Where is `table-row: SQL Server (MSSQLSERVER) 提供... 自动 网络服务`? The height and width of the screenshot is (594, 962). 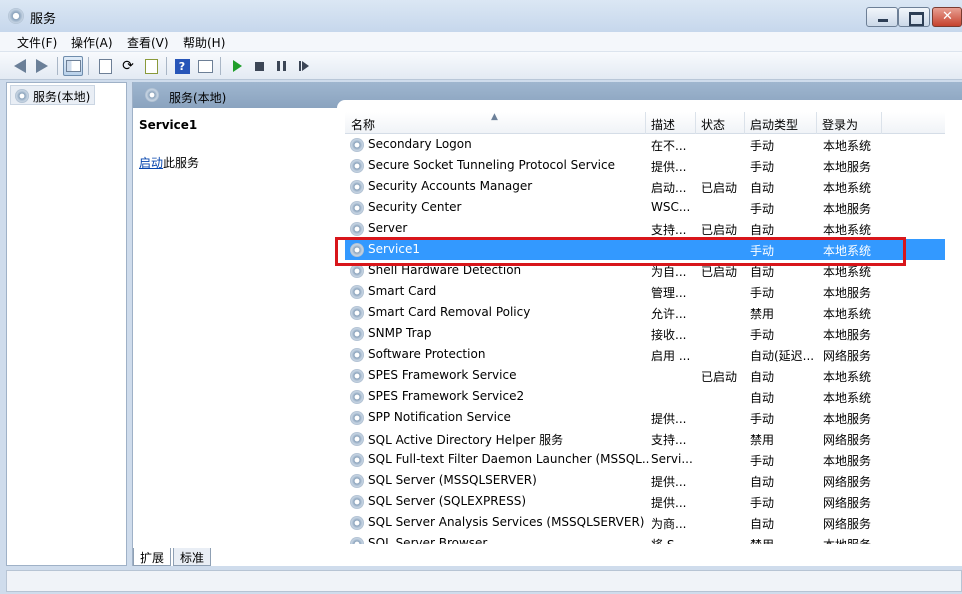
table-row: SQL Server (MSSQLSERVER) 提供... 自动 网络服务 is located at coordinates (645, 480).